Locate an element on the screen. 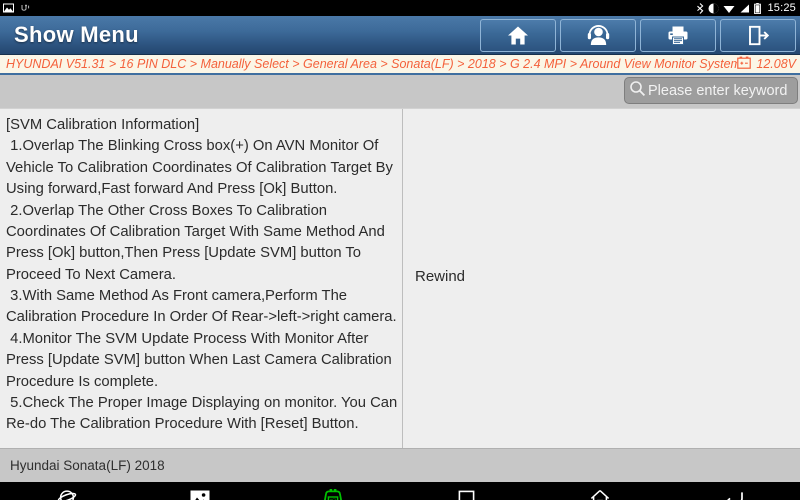 The image size is (800, 500). printer-icon is located at coordinates (678, 35).